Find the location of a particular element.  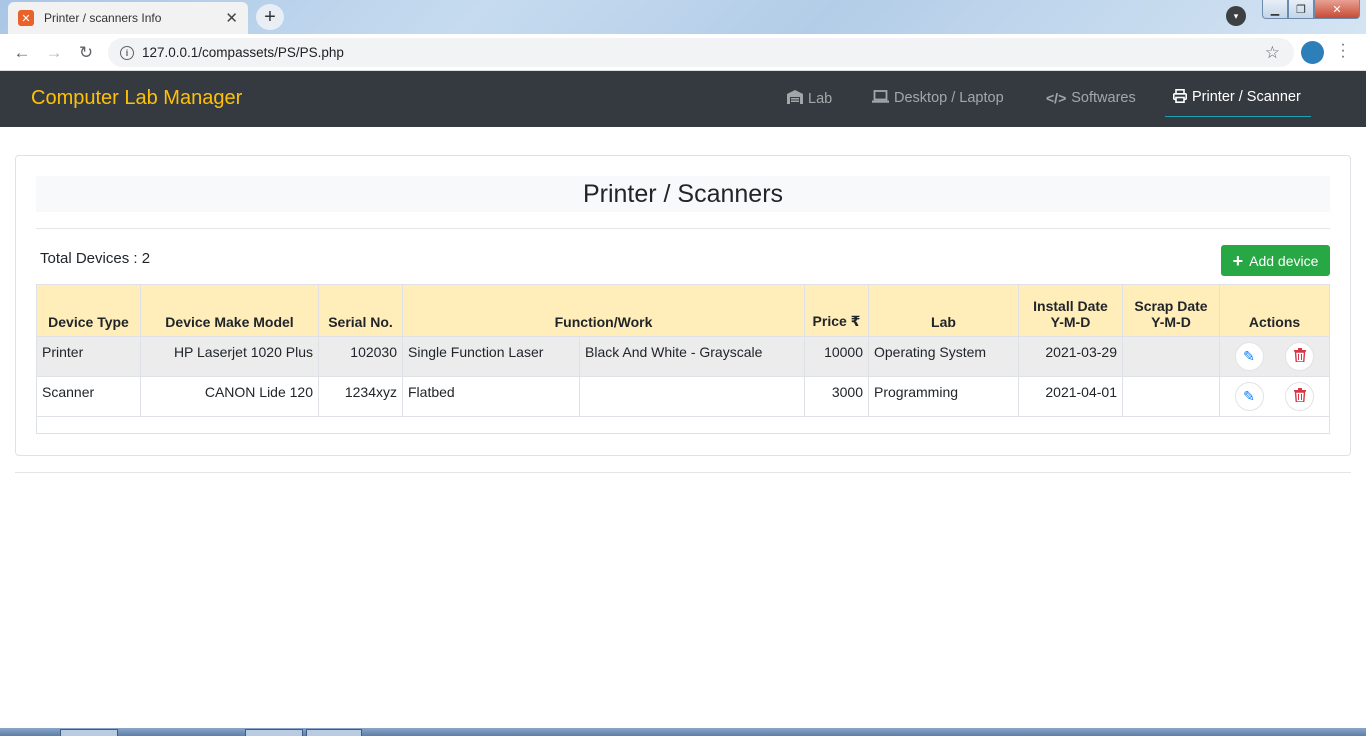

browser-tab: ✕ Printer / scanners Info ✕ is located at coordinates (128, 18).